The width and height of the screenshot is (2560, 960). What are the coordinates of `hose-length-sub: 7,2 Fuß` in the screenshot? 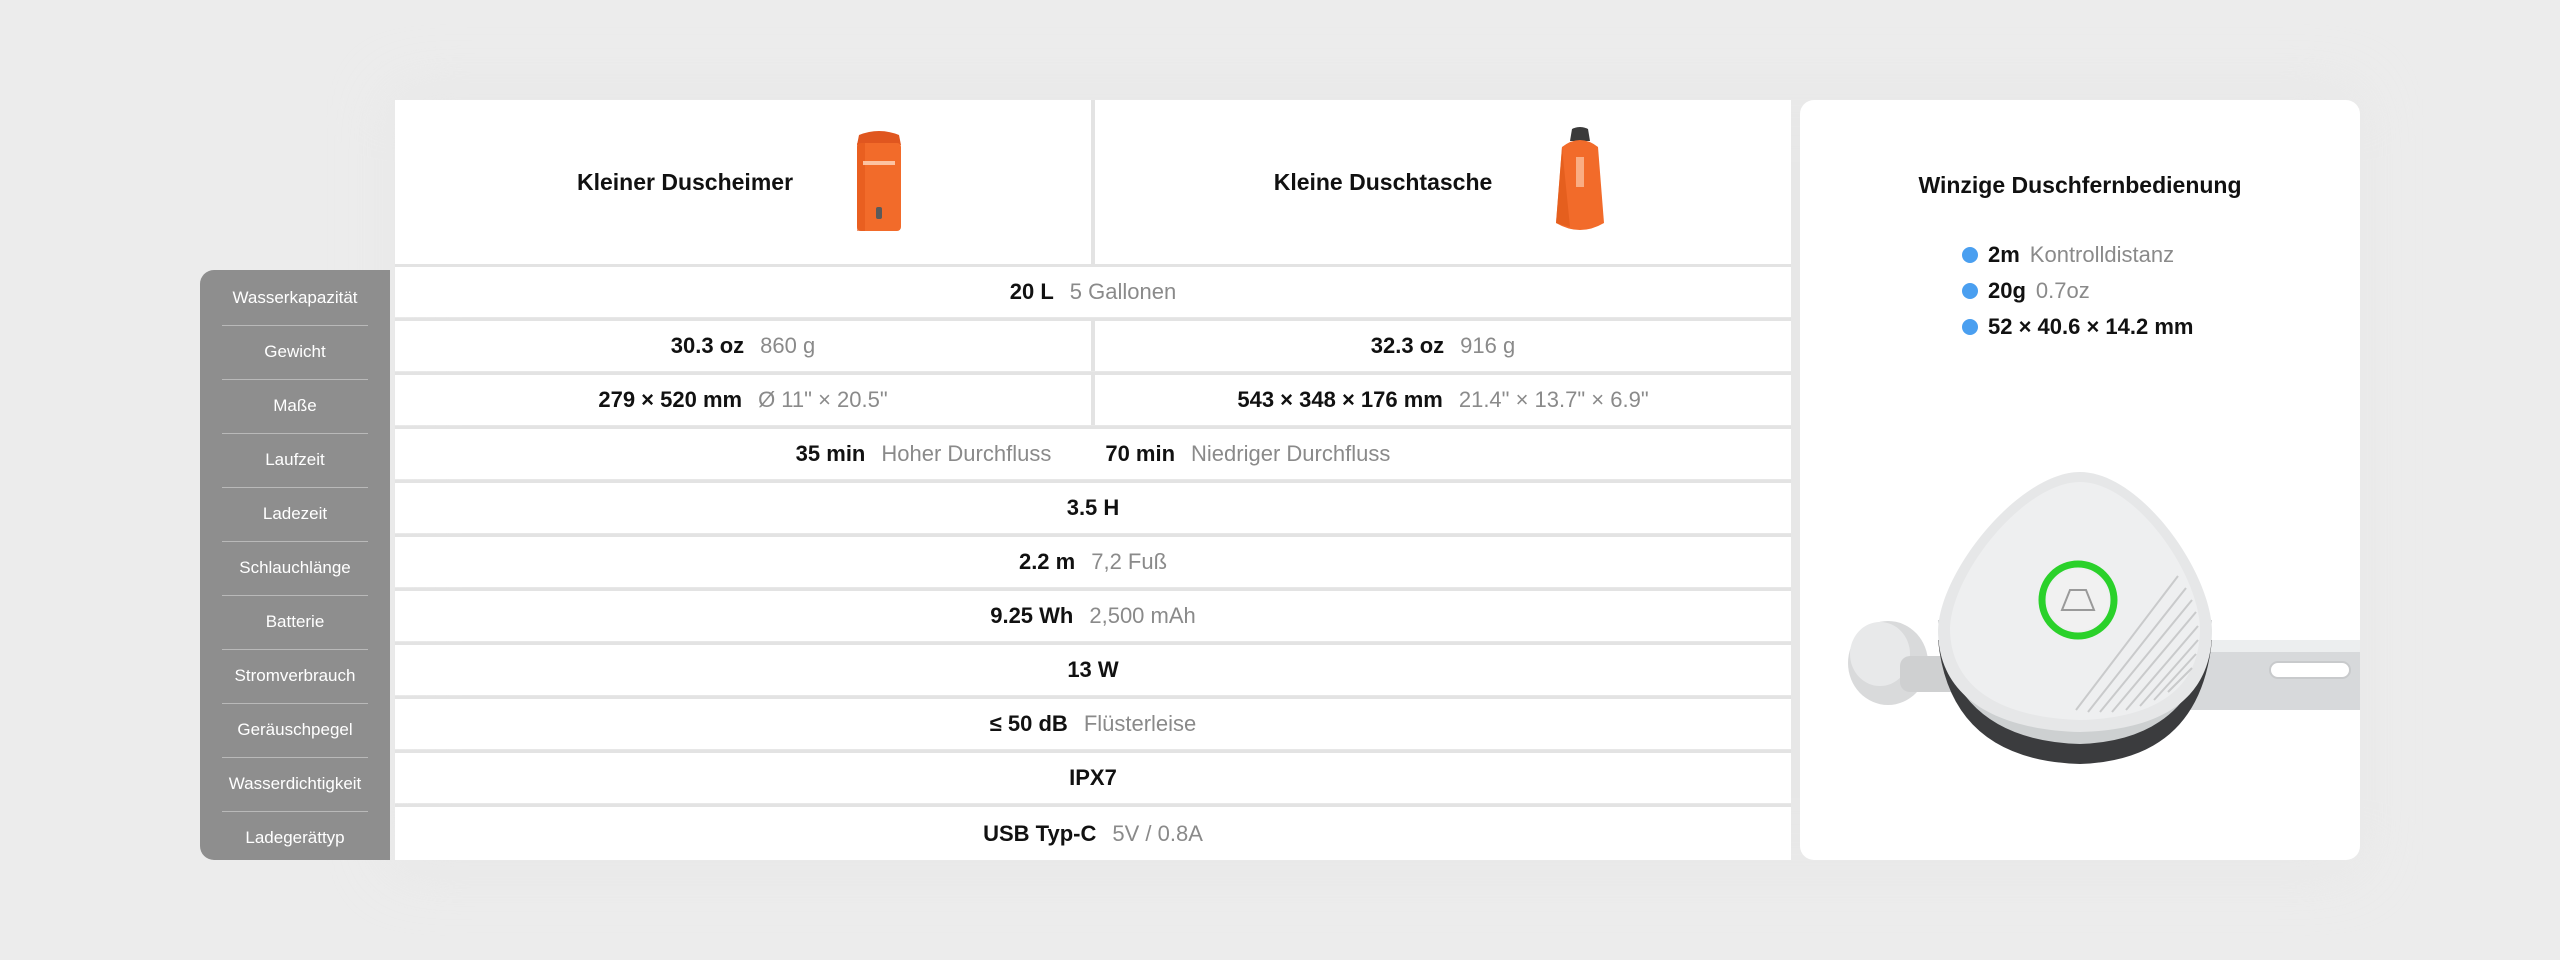 It's located at (1129, 561).